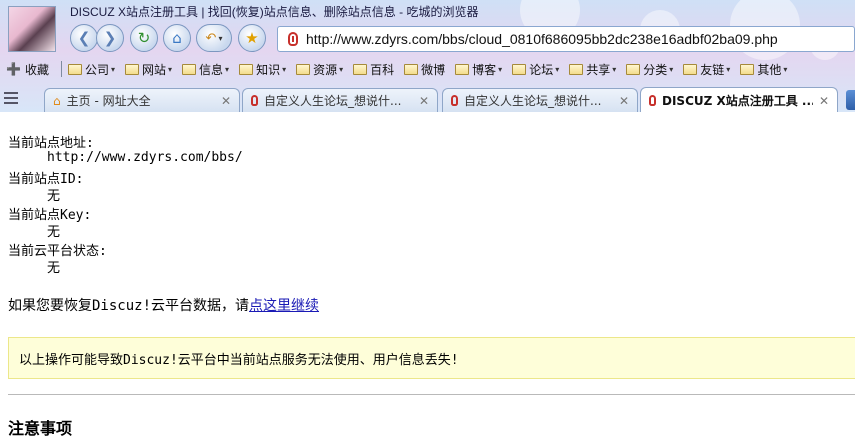 The image size is (855, 444). What do you see at coordinates (382, 69) in the screenshot?
I see `bookmark-label: 百科` at bounding box center [382, 69].